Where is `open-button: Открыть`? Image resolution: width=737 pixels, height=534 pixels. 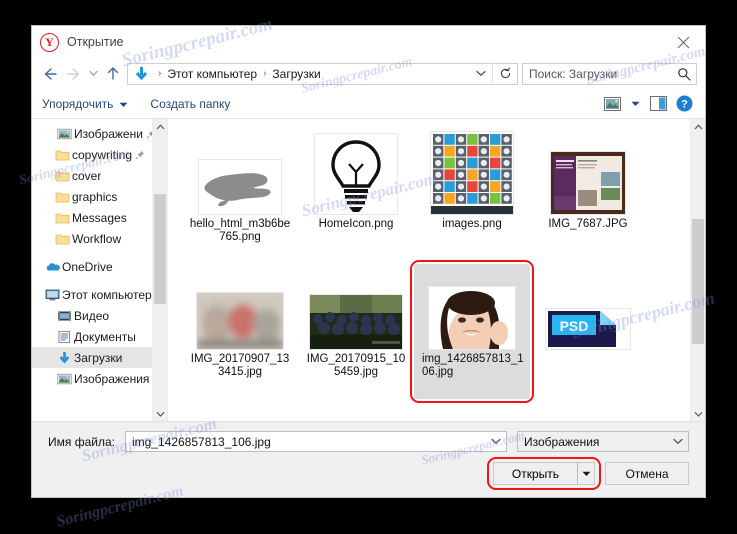
open-button: Открыть is located at coordinates (544, 473).